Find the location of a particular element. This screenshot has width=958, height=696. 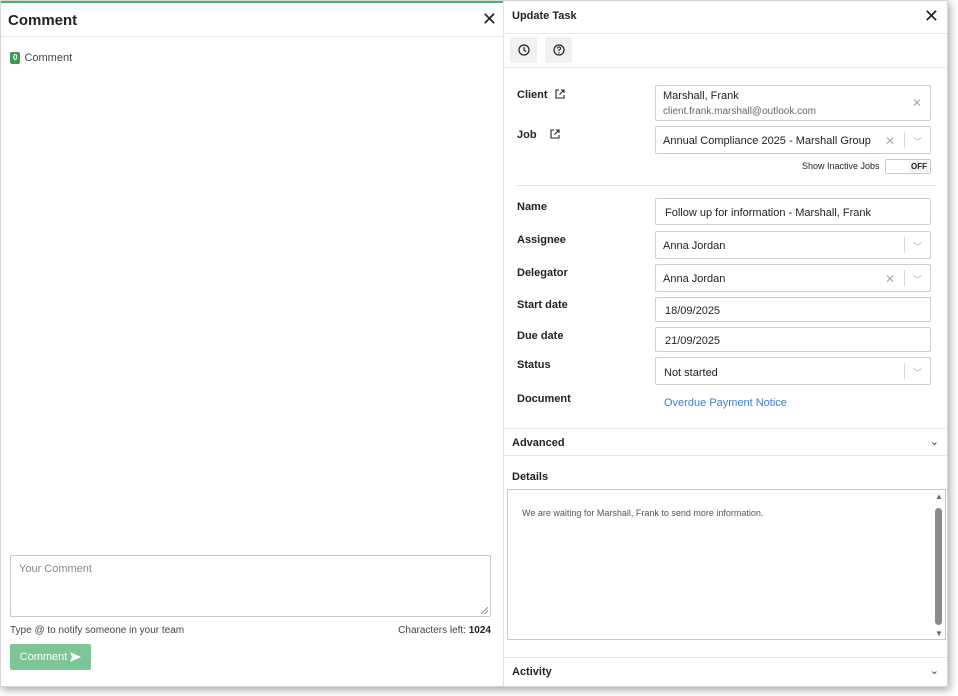

status-select-separator is located at coordinates (904, 371).